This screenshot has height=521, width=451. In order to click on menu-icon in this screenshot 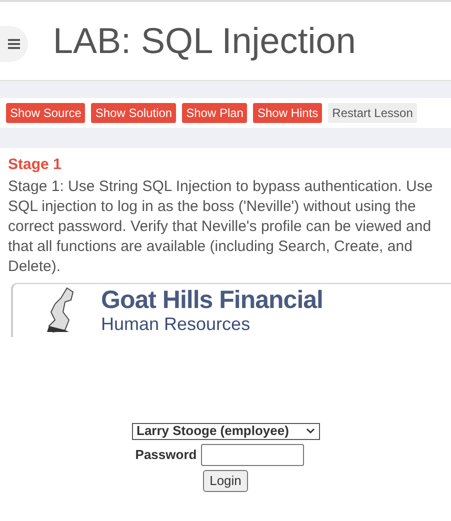, I will do `click(14, 44)`.